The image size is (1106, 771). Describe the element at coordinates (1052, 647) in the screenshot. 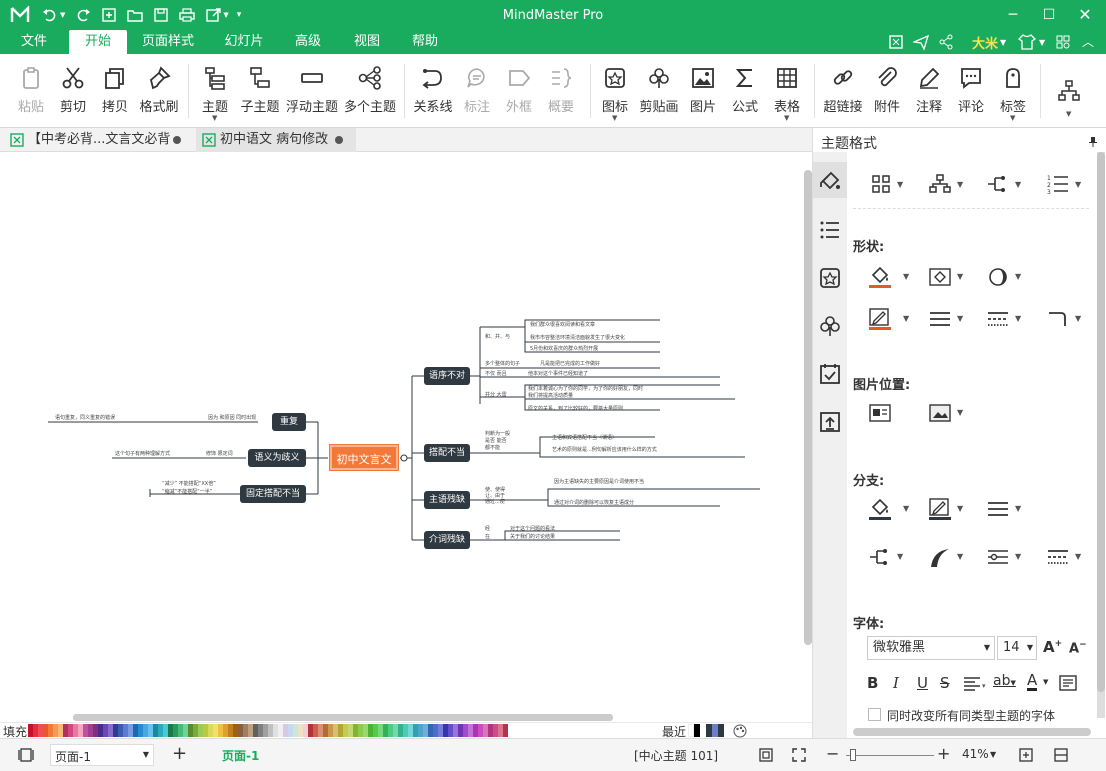

I see `increase-font-icon: A+` at that location.